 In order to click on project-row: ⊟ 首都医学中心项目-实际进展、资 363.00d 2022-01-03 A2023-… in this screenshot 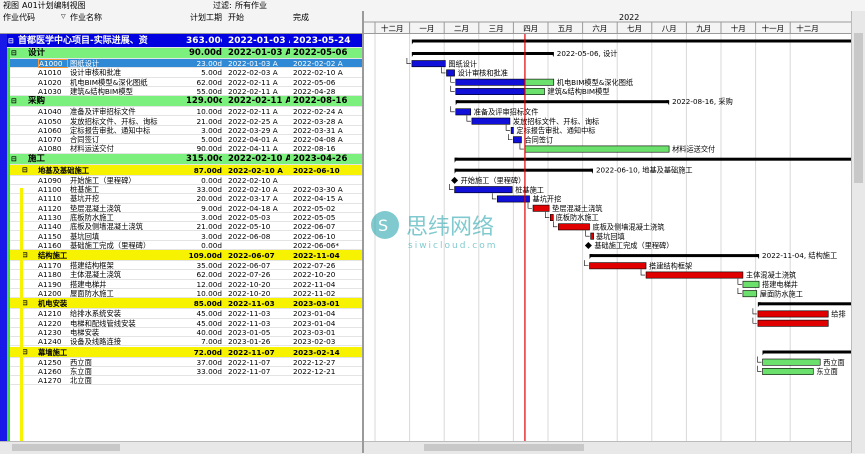, I will do `click(181, 41)`.